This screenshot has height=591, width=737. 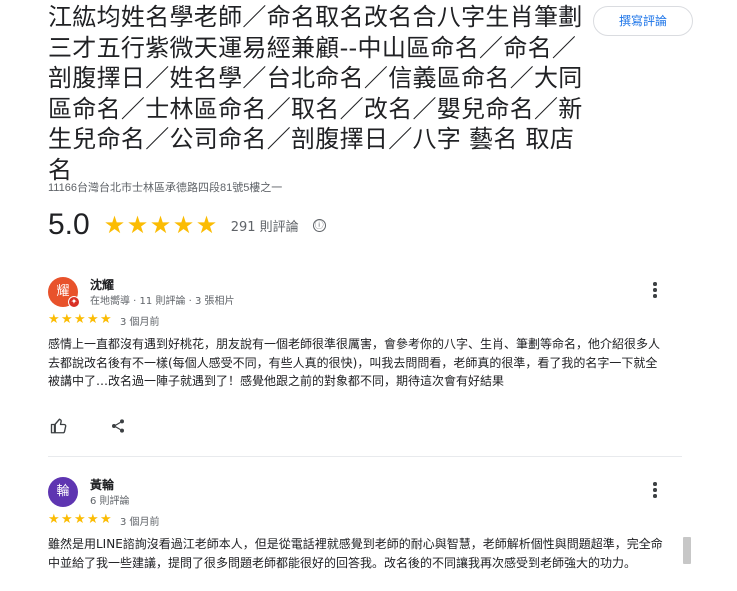 I want to click on rating-summary: 5.0 ★ ★ ★ ★ ★ 291 則評論 ⓘ, so click(x=187, y=225).